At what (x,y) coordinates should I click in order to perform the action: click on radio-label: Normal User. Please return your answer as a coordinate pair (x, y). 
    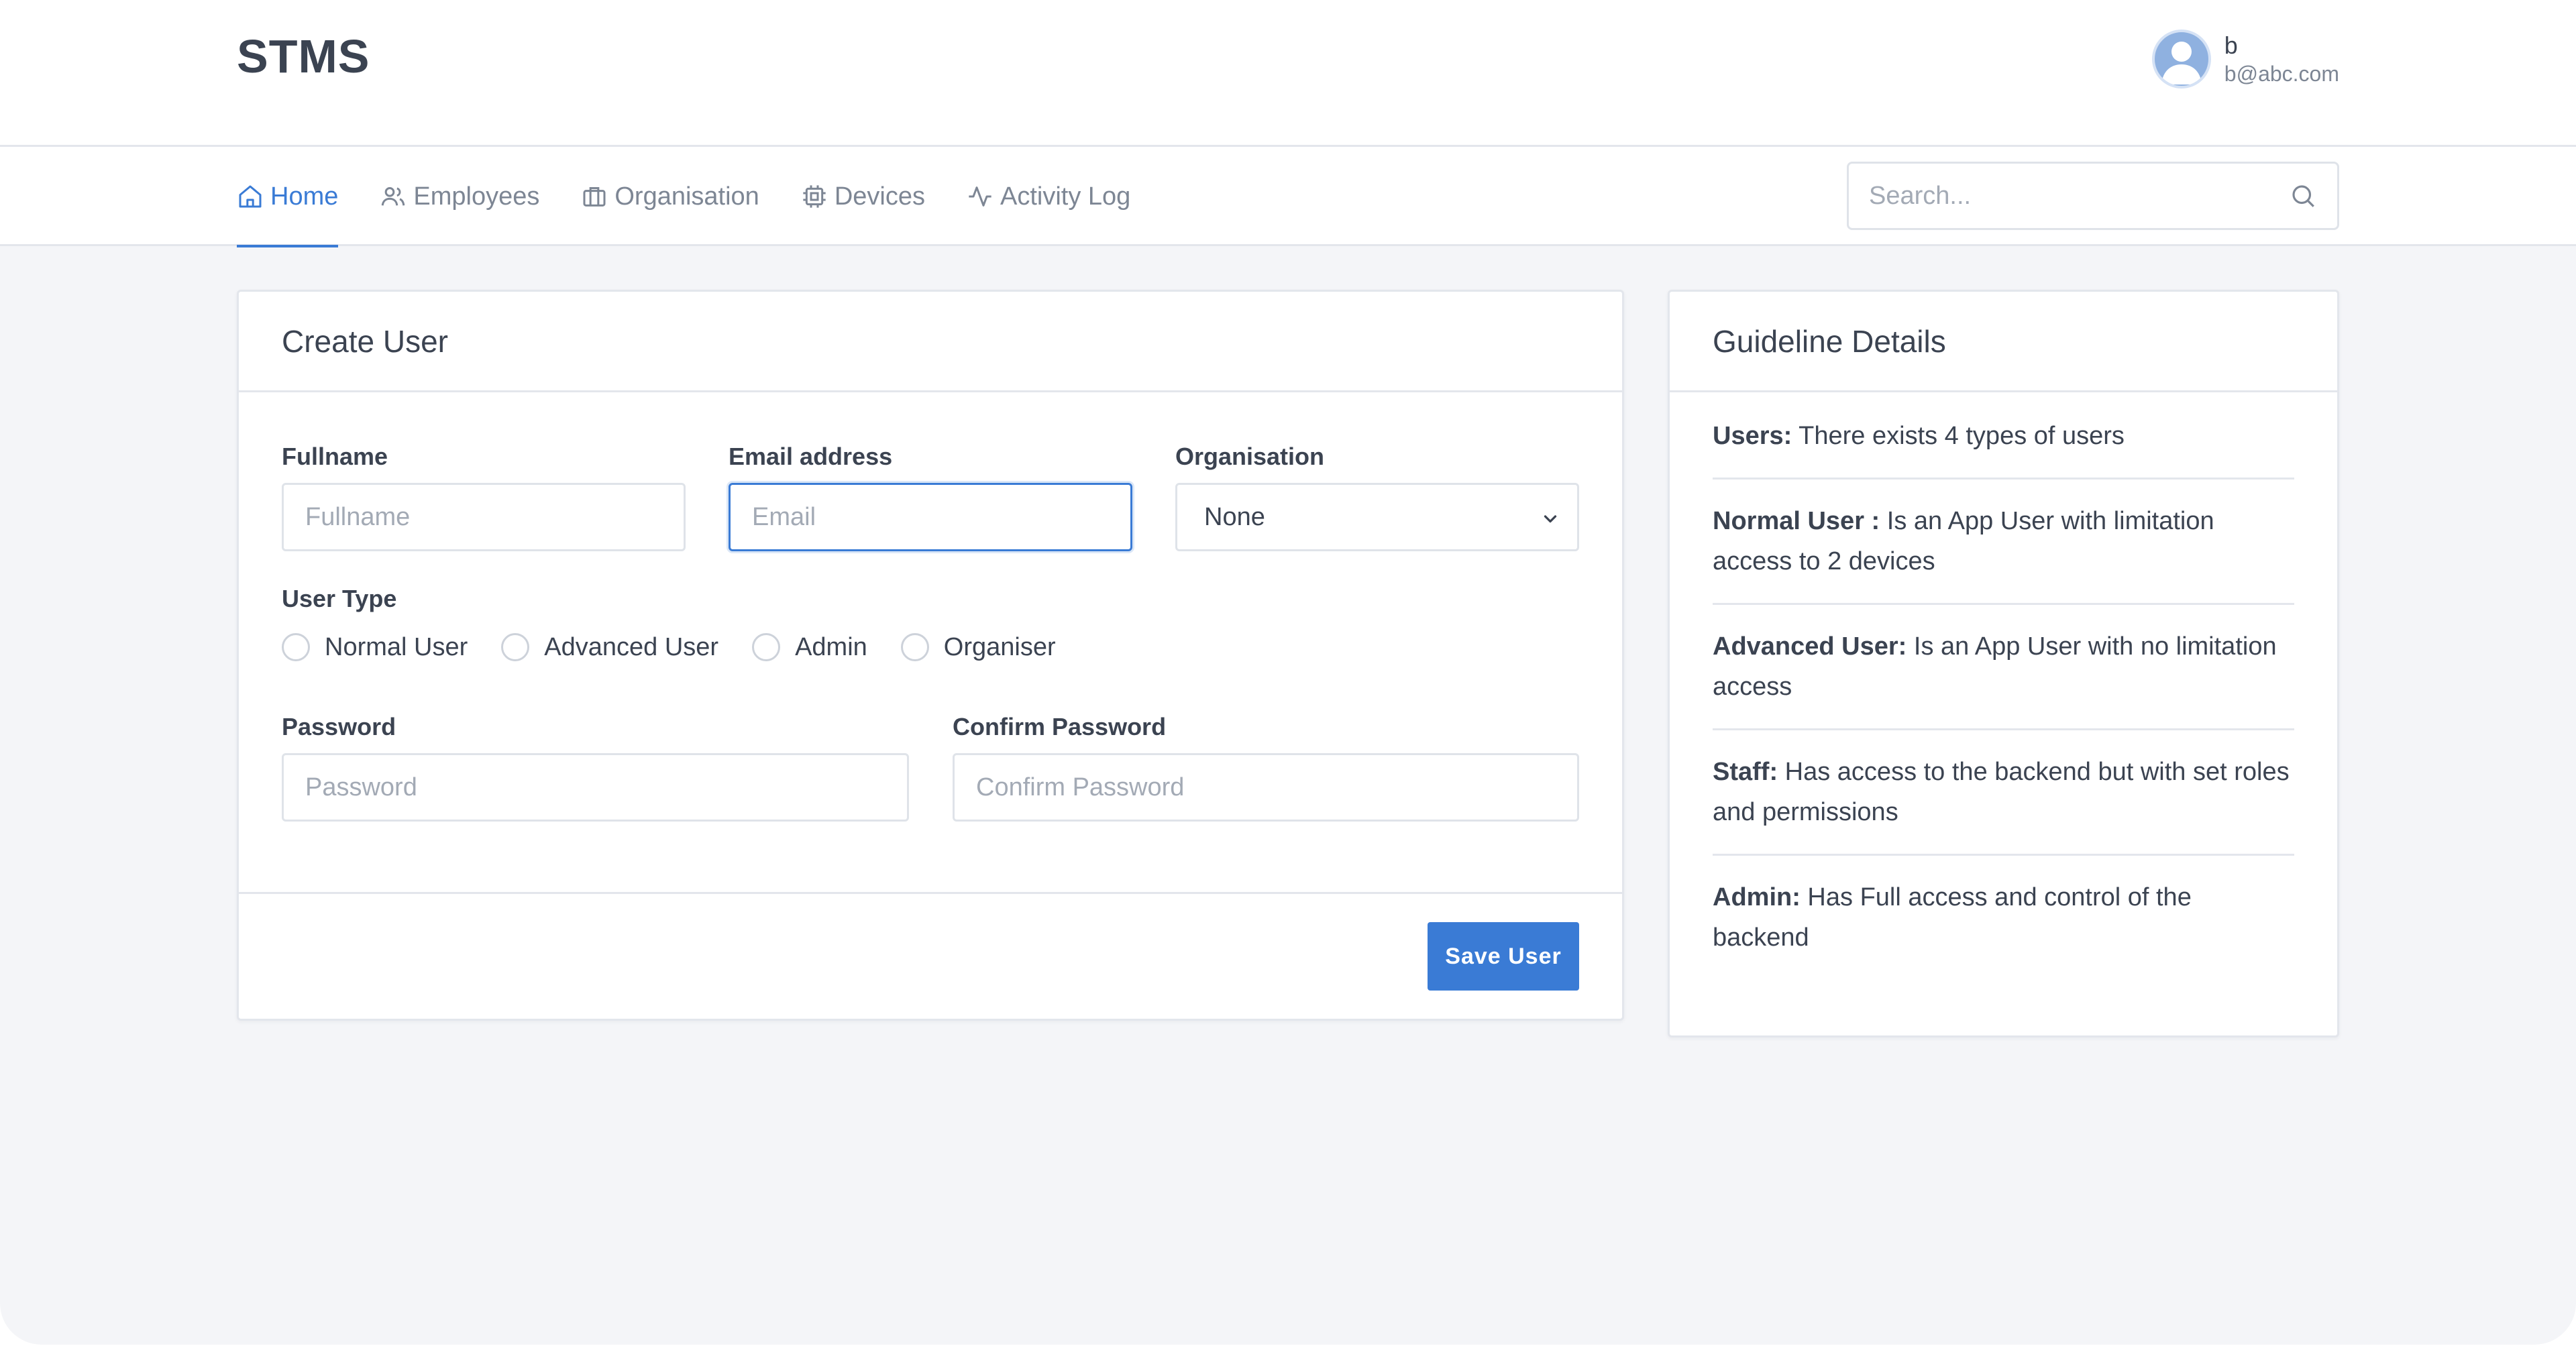
    Looking at the image, I should click on (396, 646).